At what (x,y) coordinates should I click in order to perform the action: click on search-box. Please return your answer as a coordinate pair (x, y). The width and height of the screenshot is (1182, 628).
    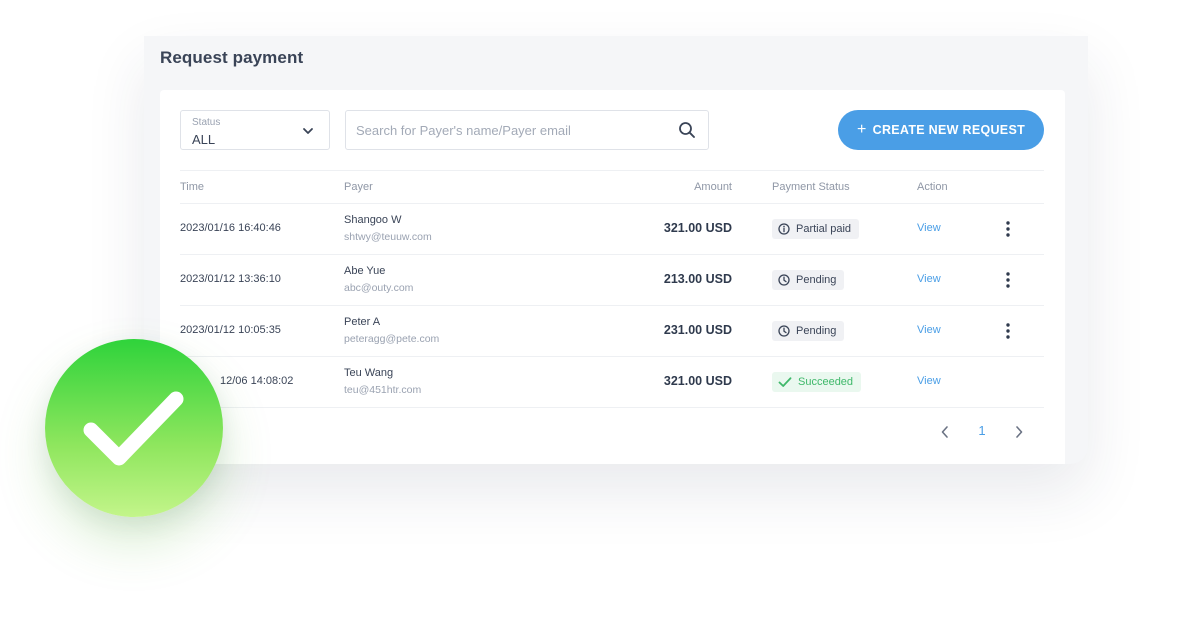
    Looking at the image, I should click on (527, 130).